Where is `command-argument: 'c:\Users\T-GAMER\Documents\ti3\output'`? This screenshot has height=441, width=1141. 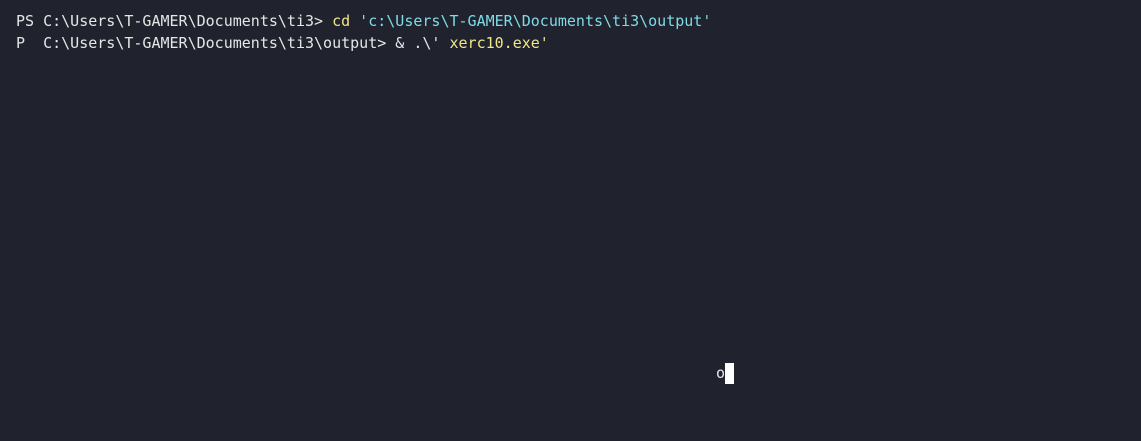
command-argument: 'c:\Users\T-GAMER\Documents\ti3\output' is located at coordinates (535, 21).